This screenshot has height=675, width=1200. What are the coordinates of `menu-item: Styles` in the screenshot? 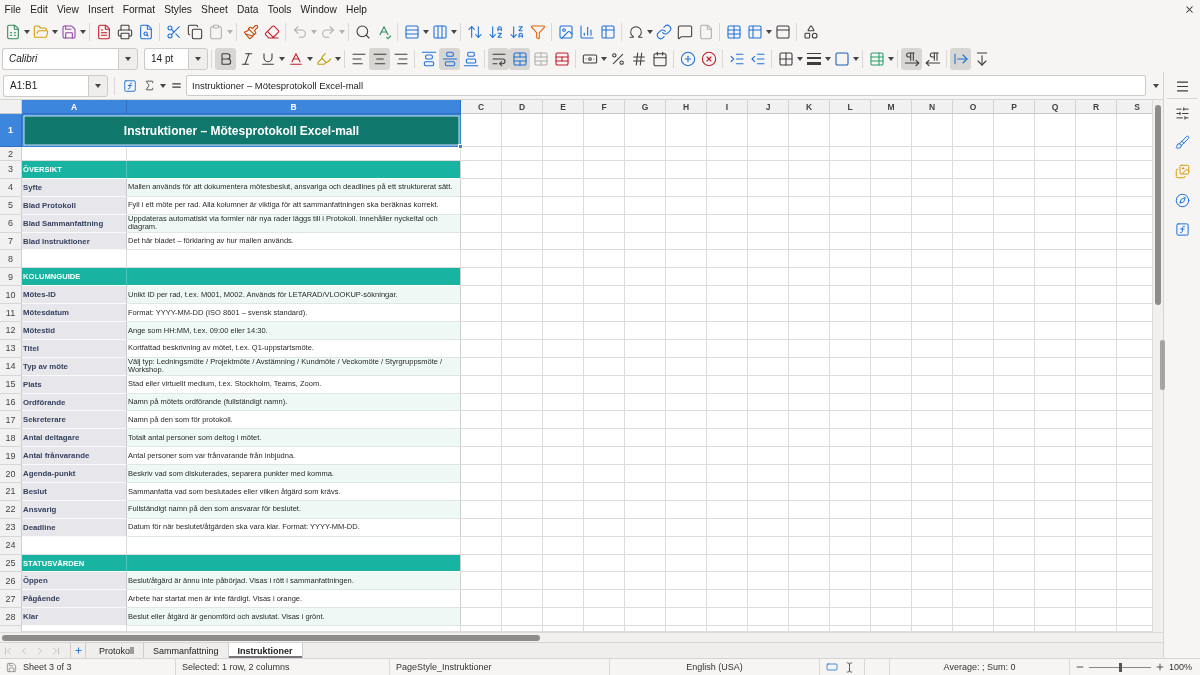 It's located at (178, 9).